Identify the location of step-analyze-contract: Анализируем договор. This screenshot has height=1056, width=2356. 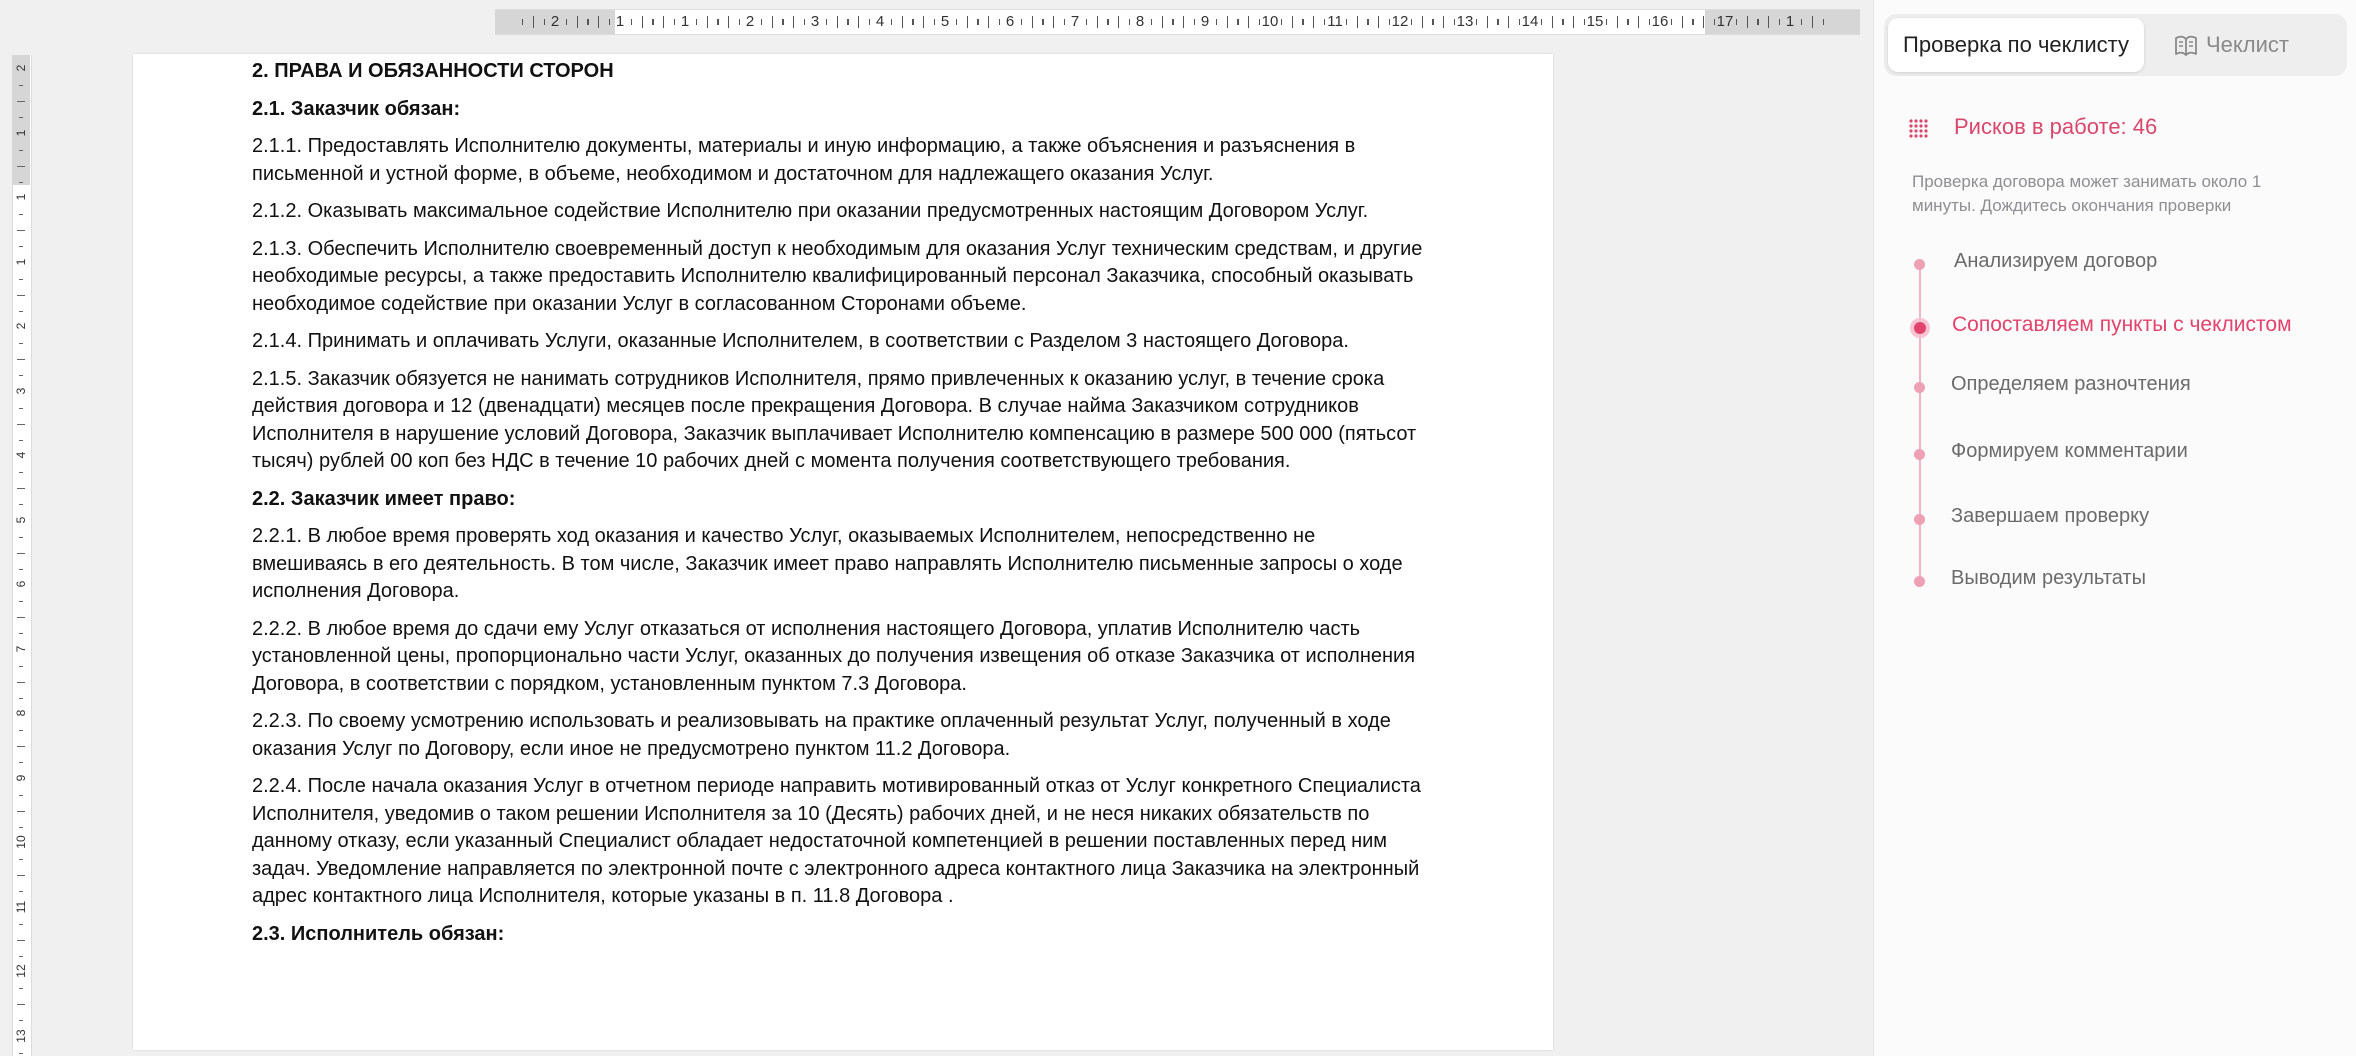
(2115, 264).